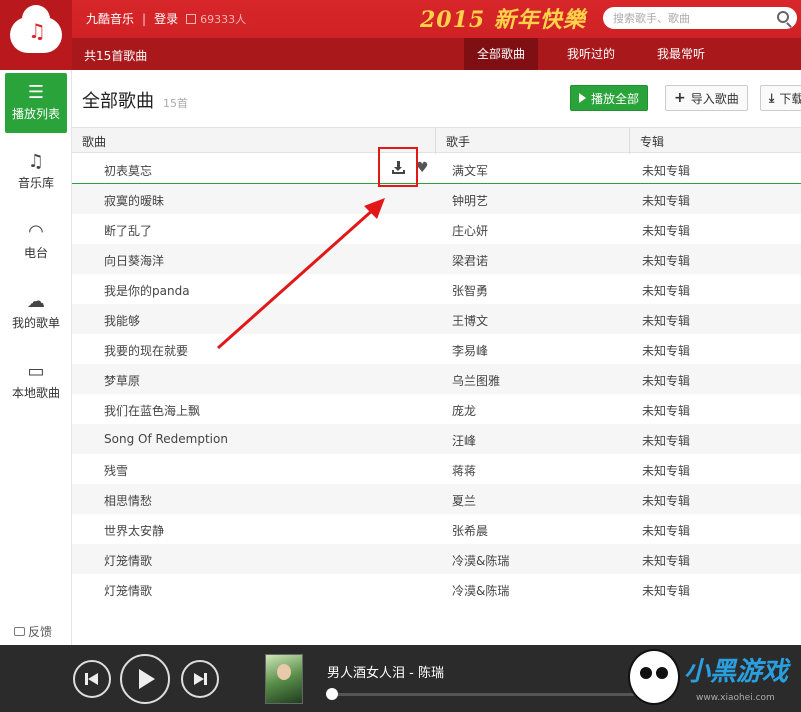 The image size is (801, 712). I want to click on online-count: 69333人, so click(216, 19).